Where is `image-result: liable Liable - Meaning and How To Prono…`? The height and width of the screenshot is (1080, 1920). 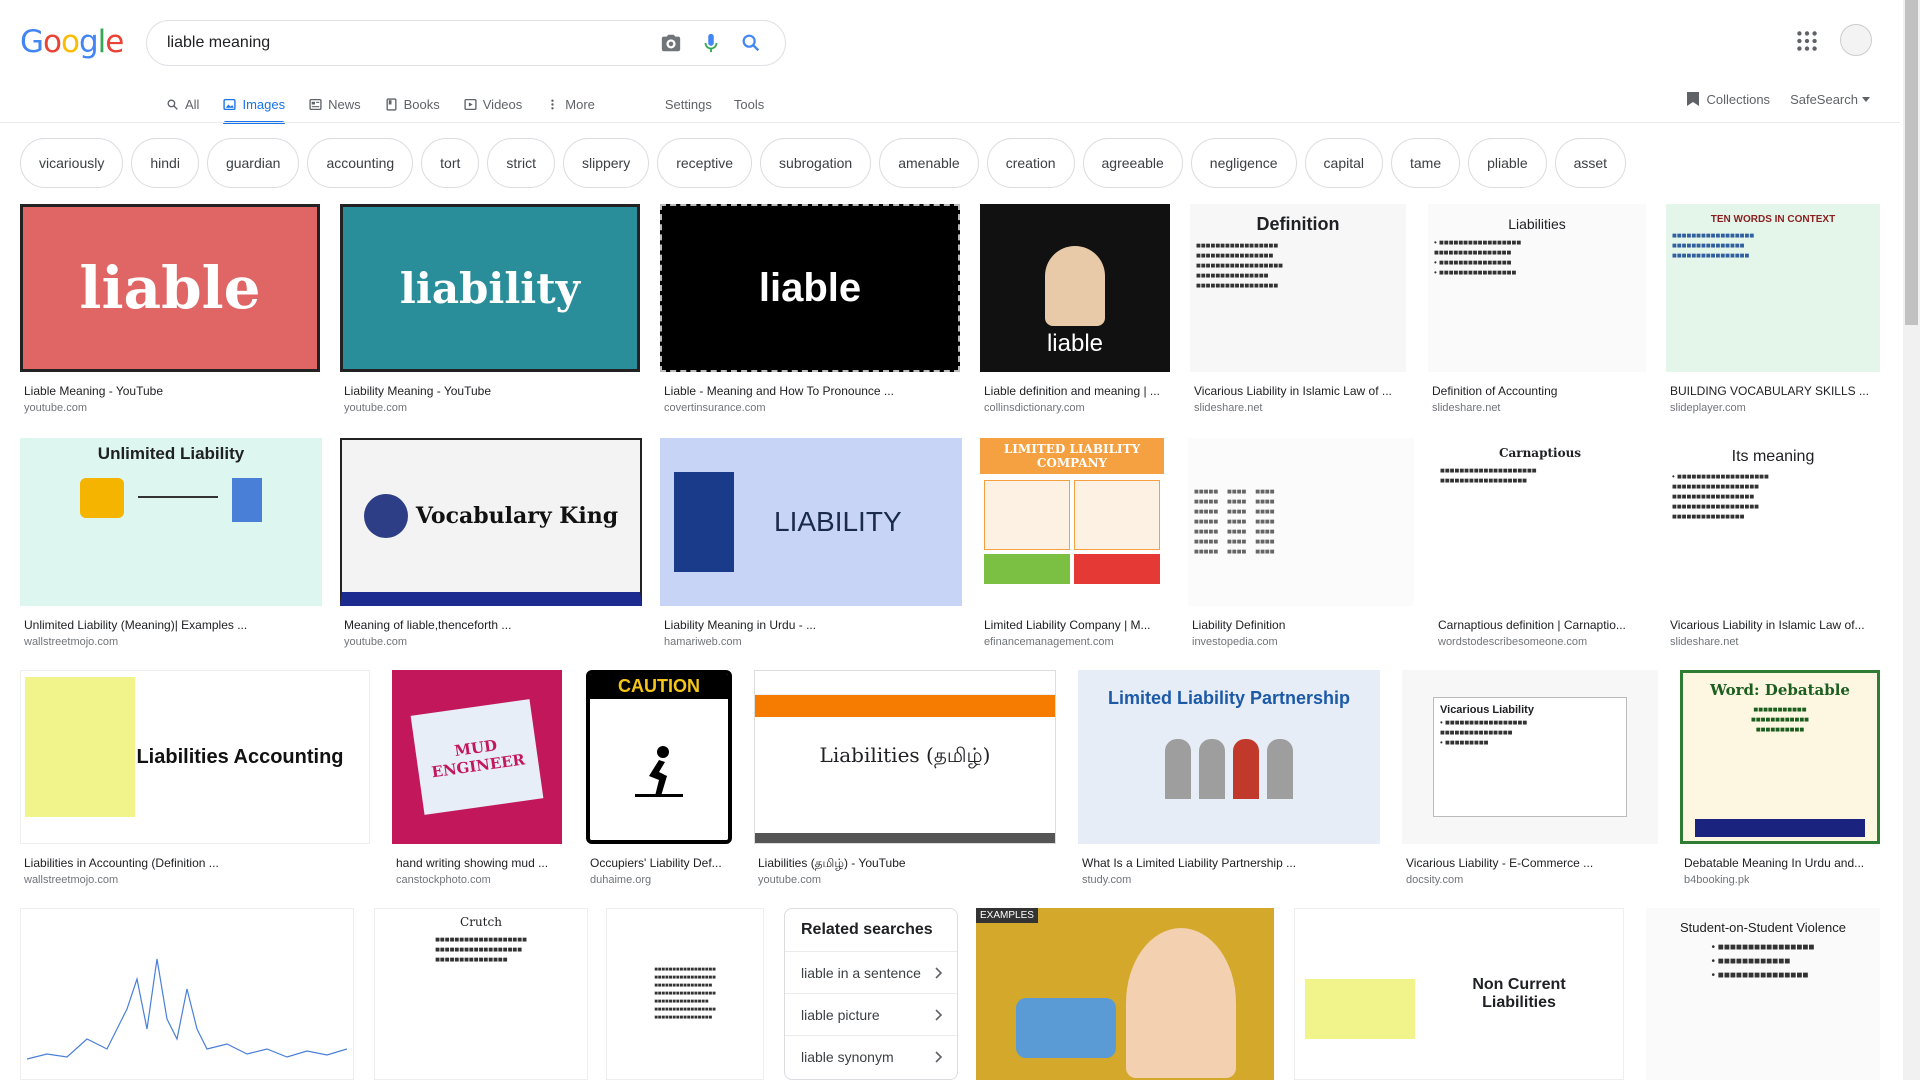 image-result: liable Liable - Meaning and How To Prono… is located at coordinates (810, 309).